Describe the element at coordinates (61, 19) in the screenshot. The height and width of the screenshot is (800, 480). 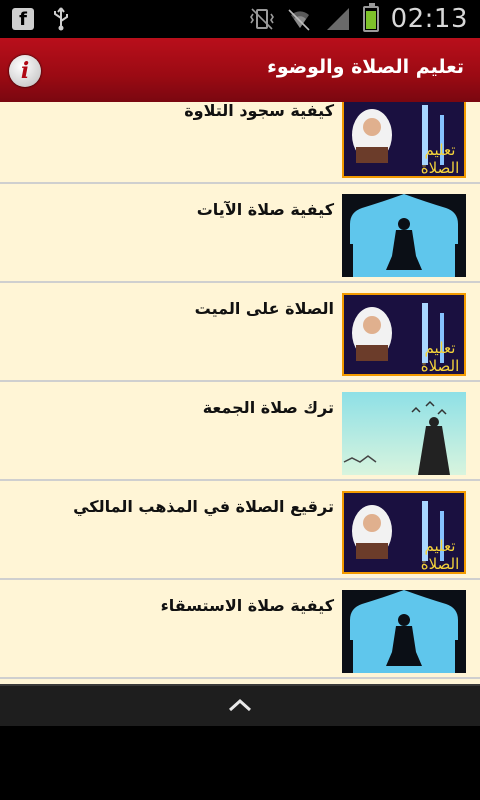
I see `usb-icon` at that location.